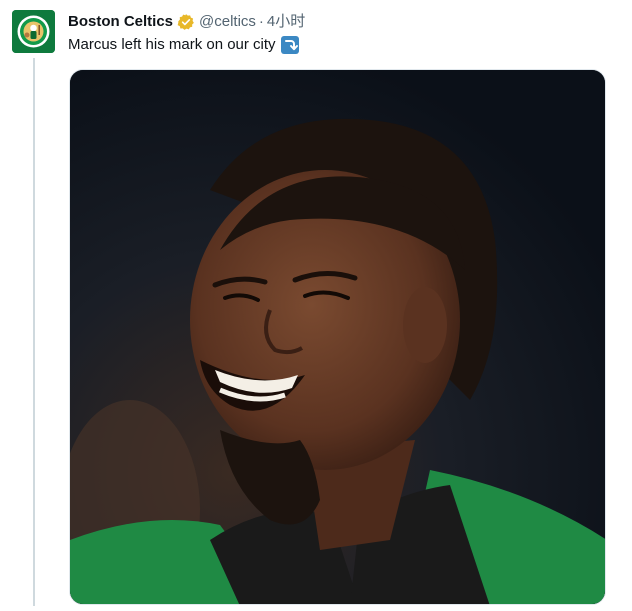  I want to click on right-arrow-curving-down-icon, so click(289, 45).